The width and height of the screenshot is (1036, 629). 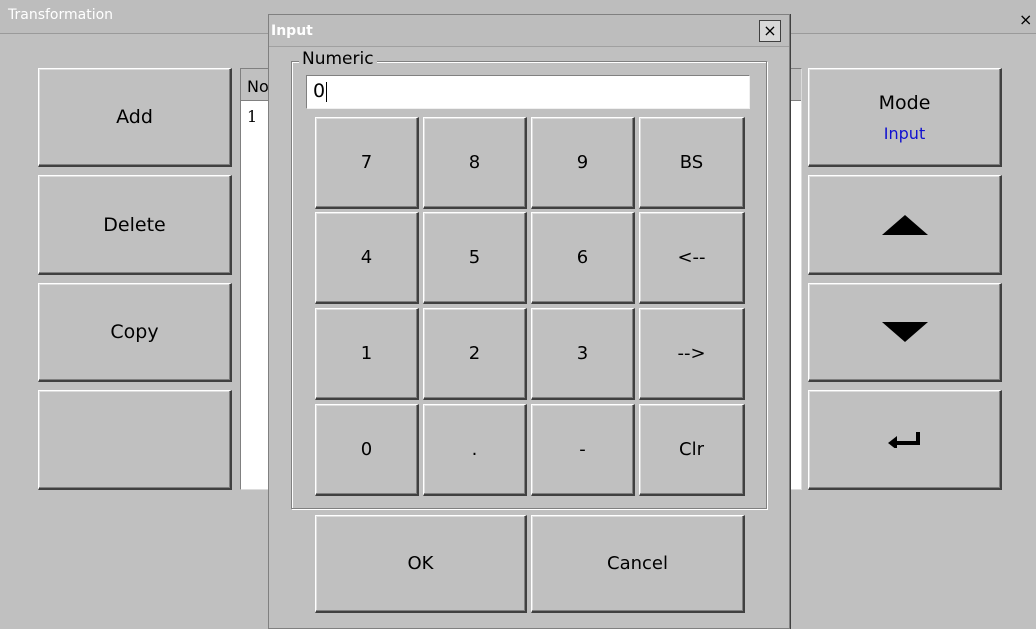 I want to click on delete-button: Delete, so click(x=135, y=225).